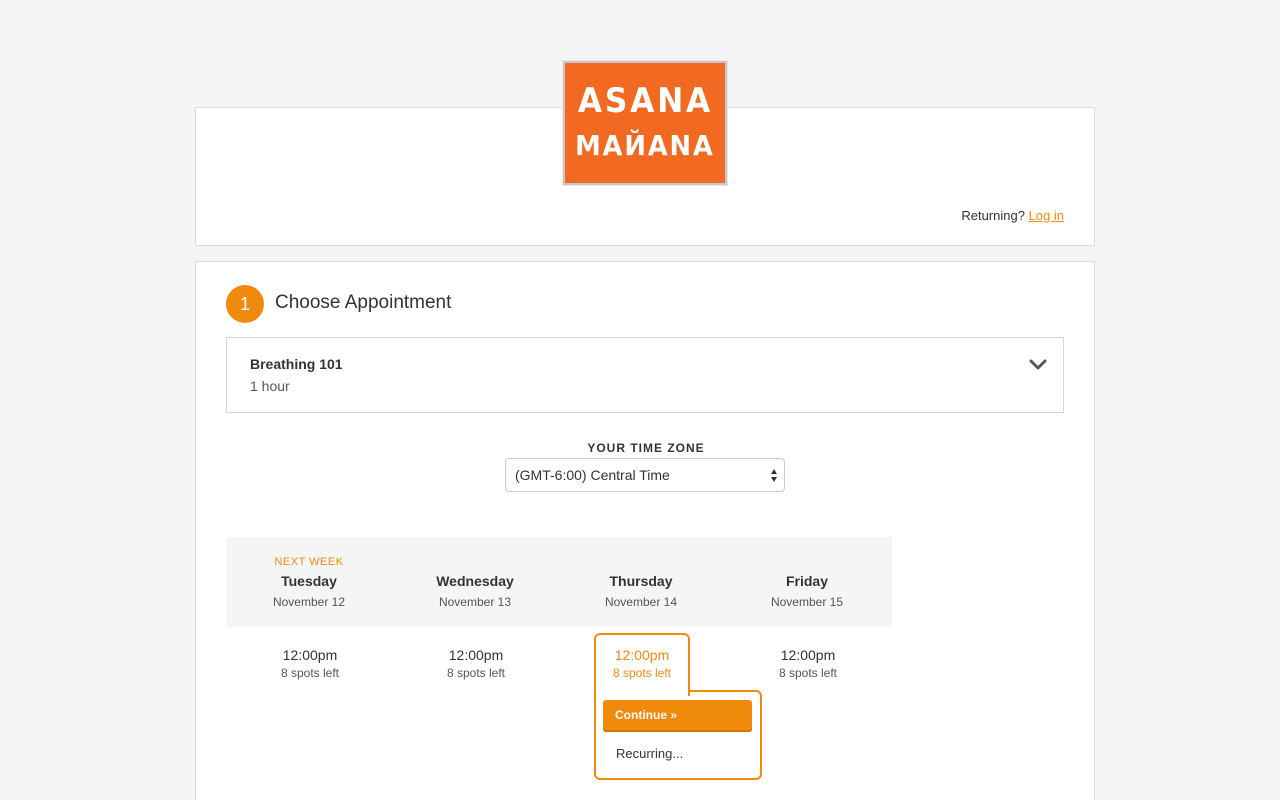 This screenshot has width=1280, height=800. Describe the element at coordinates (774, 475) in the screenshot. I see `select-arrows-icon` at that location.